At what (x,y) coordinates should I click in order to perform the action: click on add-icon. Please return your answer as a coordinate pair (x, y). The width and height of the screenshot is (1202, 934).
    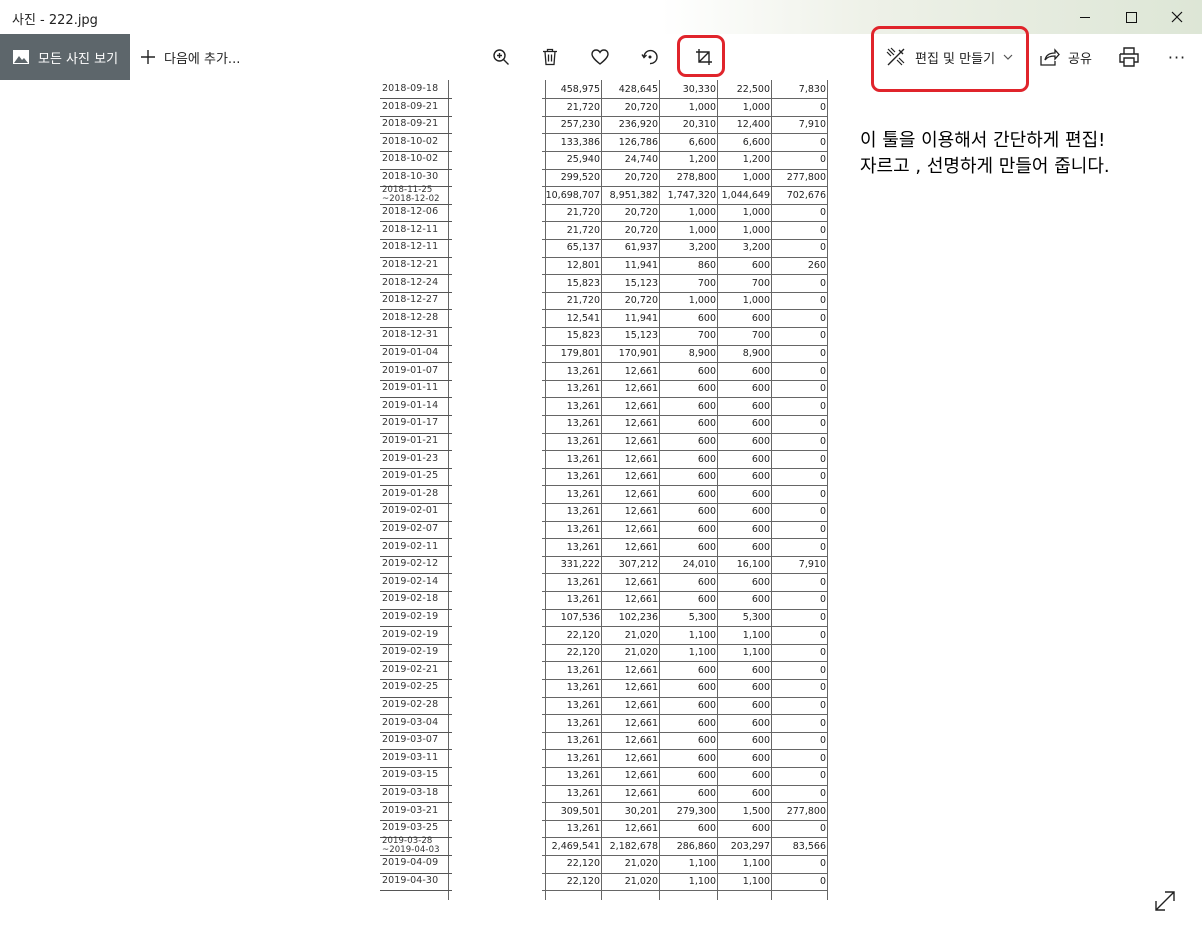
    Looking at the image, I should click on (148, 57).